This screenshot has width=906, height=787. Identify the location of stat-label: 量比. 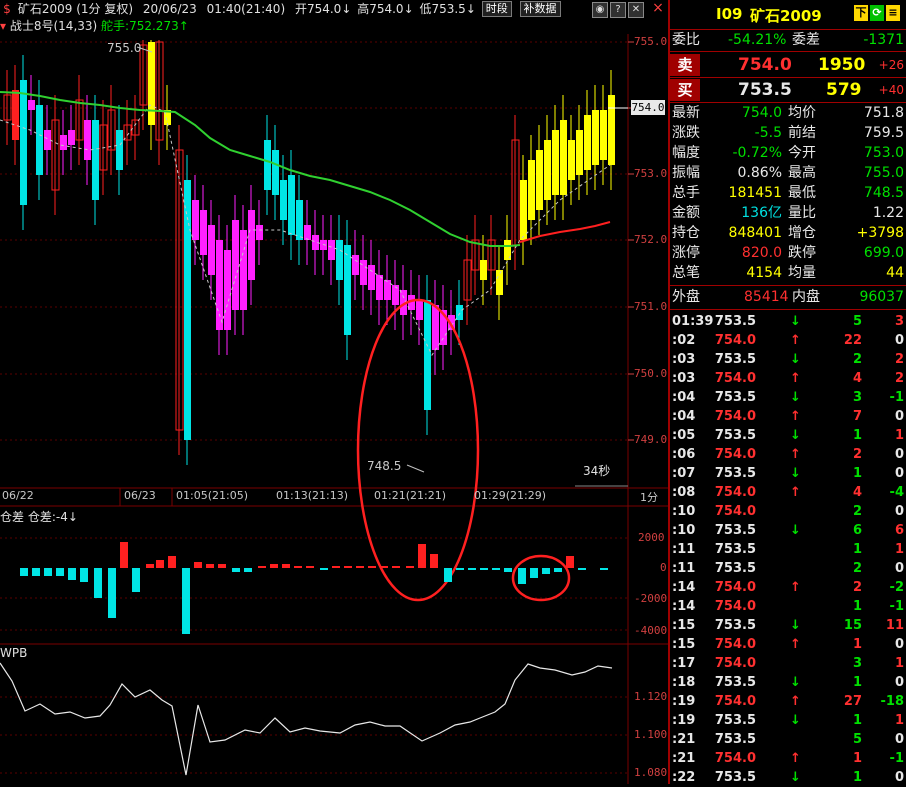
(802, 213).